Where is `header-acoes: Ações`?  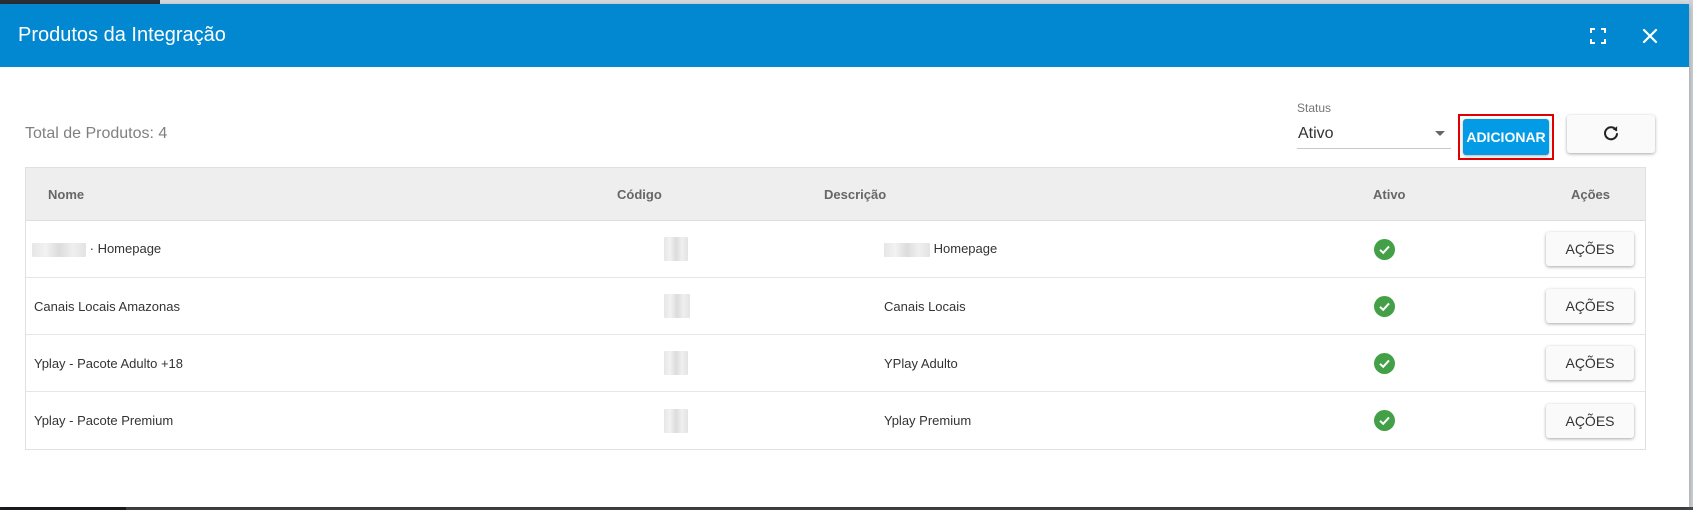
header-acoes: Ações is located at coordinates (1591, 194).